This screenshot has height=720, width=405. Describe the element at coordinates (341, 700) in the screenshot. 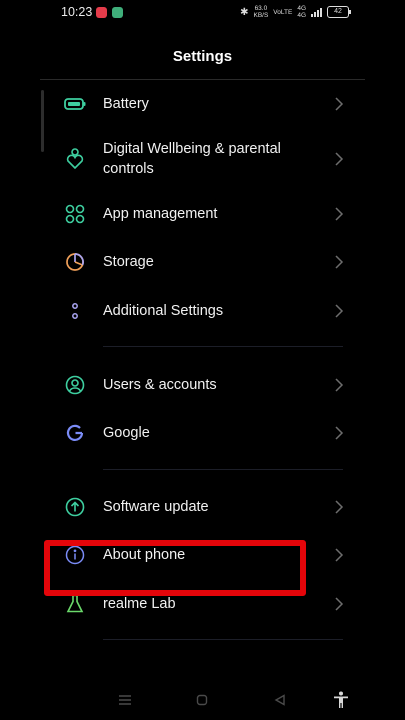

I see `accessibility-icon` at that location.